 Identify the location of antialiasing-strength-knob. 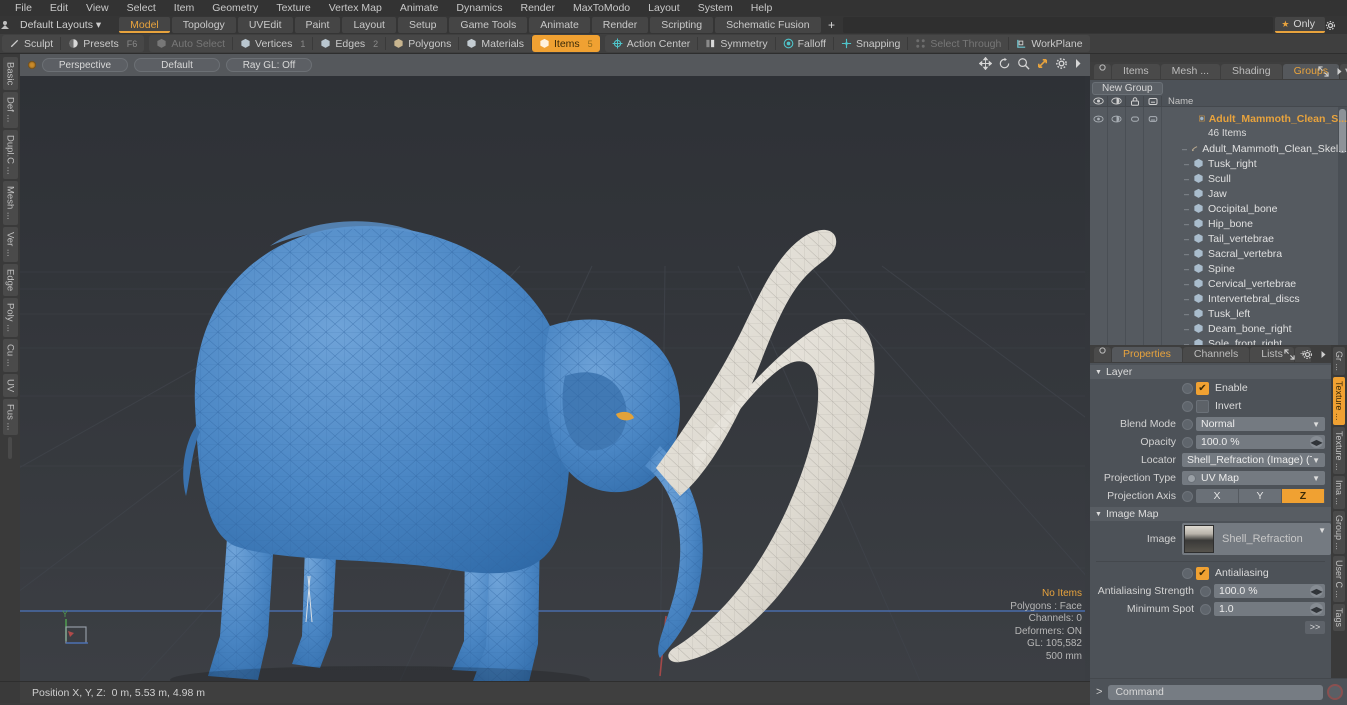
(1205, 591).